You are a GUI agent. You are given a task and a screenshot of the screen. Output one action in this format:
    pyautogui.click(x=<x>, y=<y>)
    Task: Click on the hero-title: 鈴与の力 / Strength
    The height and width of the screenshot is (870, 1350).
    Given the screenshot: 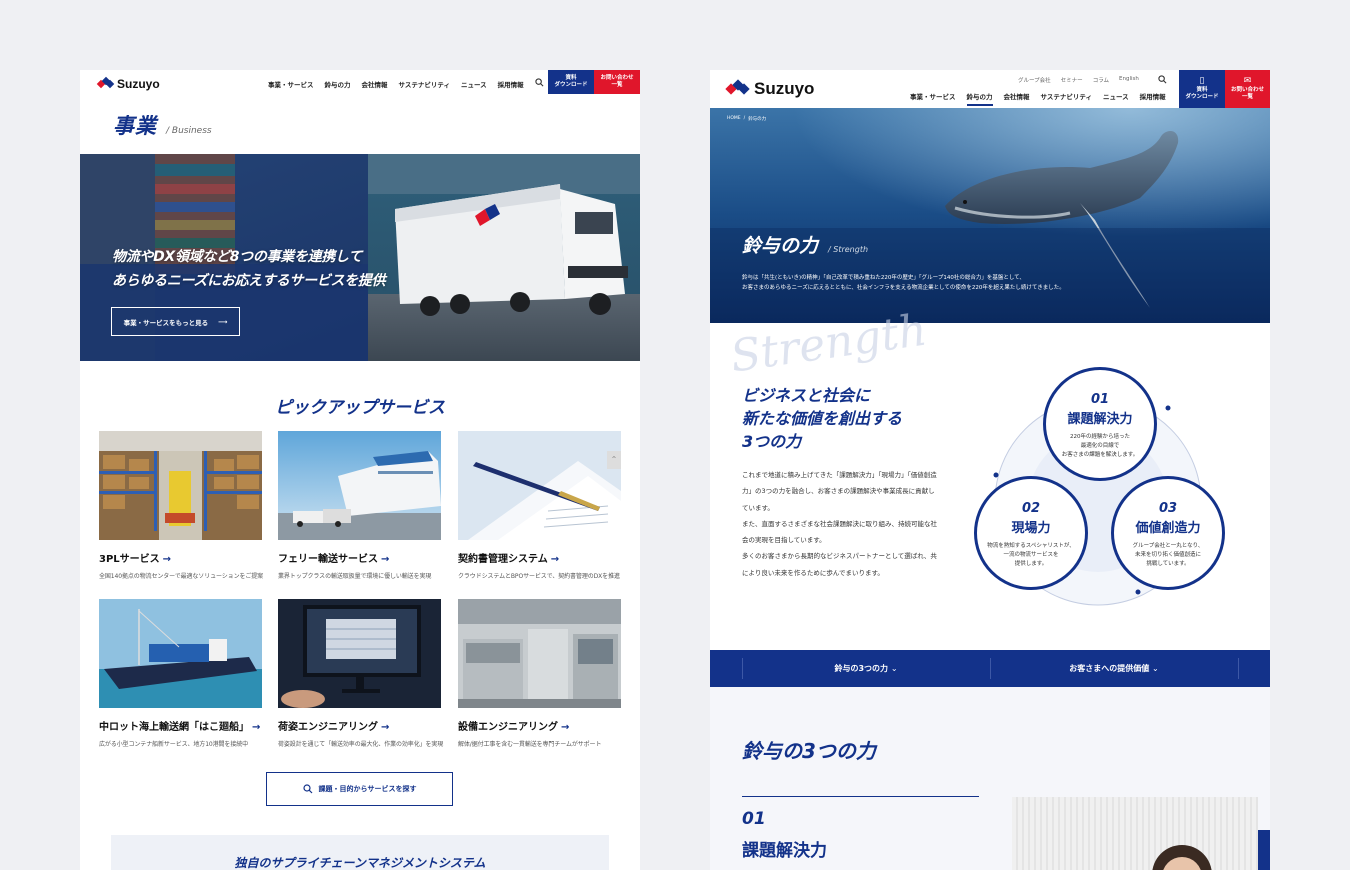 What is the action you would take?
    pyautogui.click(x=805, y=246)
    